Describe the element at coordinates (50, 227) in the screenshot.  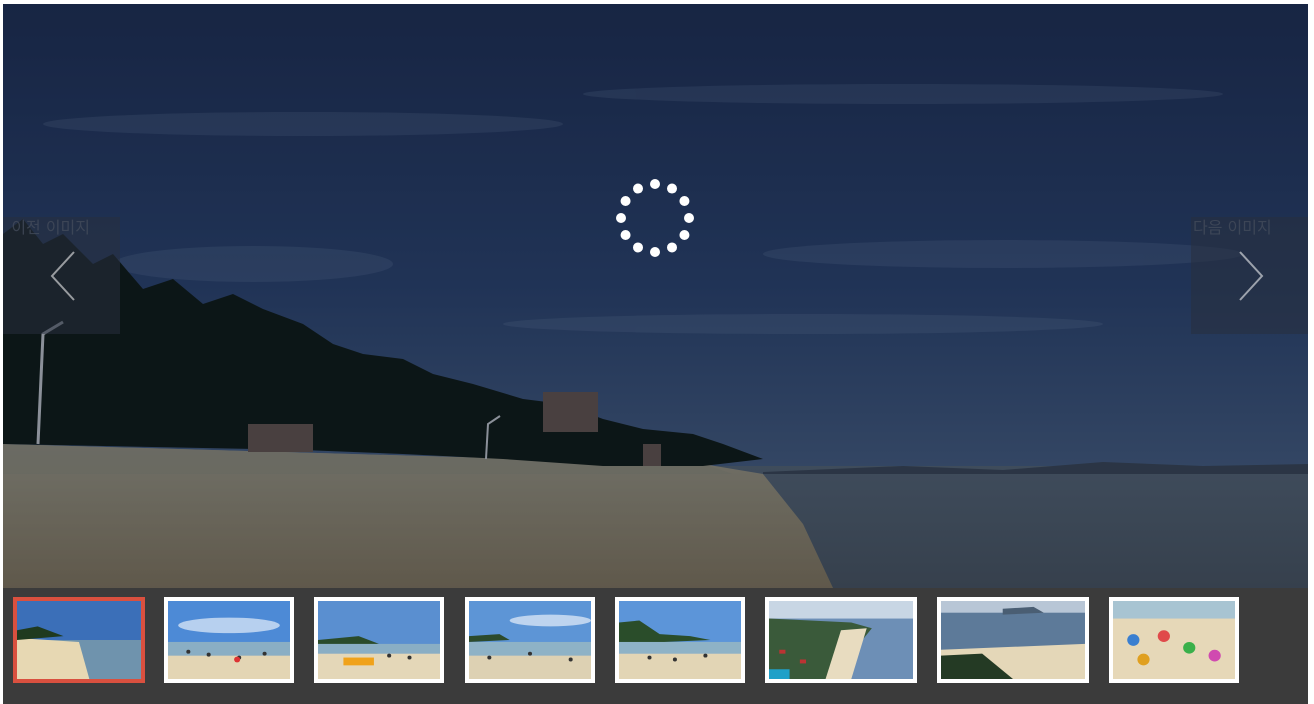
I see `prev-image-label: 이전 이미지` at that location.